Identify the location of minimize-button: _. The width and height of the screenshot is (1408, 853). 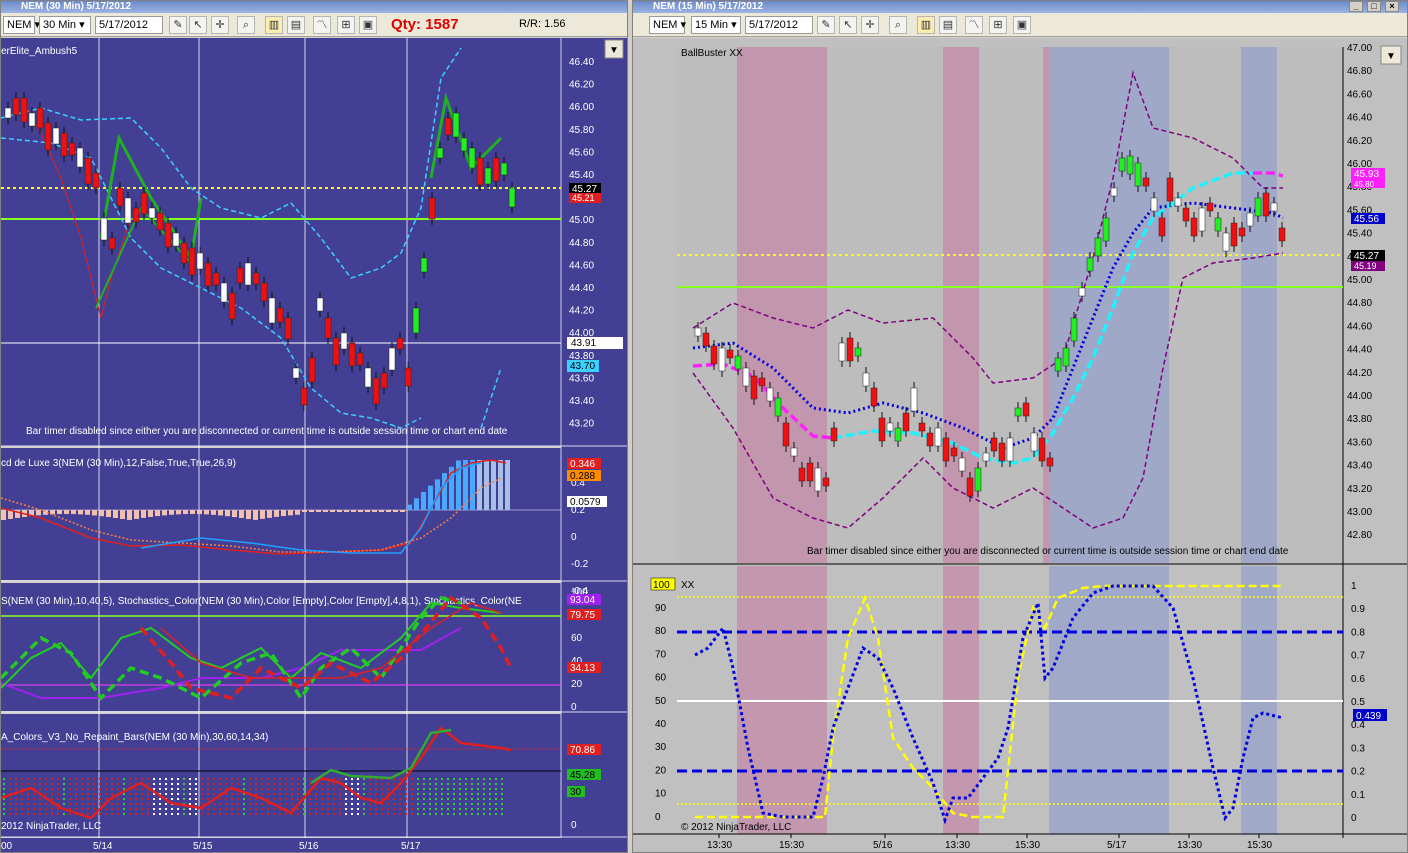
(1356, 6).